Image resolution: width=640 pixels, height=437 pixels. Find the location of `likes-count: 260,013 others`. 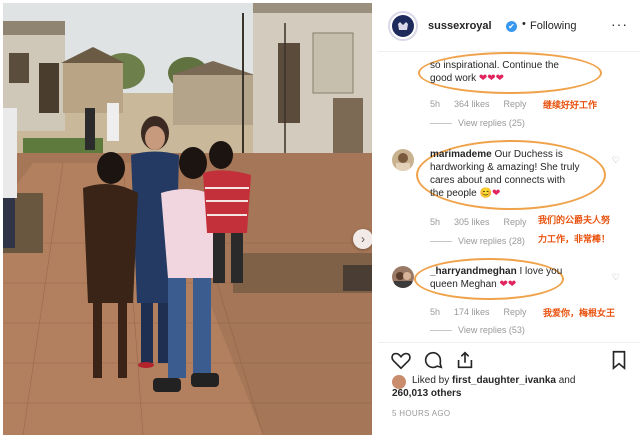

likes-count: 260,013 others is located at coordinates (427, 393).